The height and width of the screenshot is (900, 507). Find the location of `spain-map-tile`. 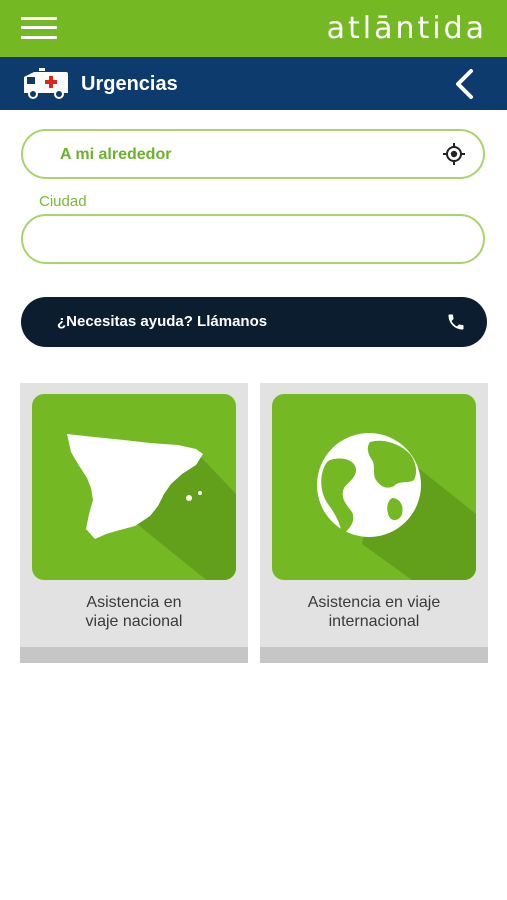

spain-map-tile is located at coordinates (134, 487).